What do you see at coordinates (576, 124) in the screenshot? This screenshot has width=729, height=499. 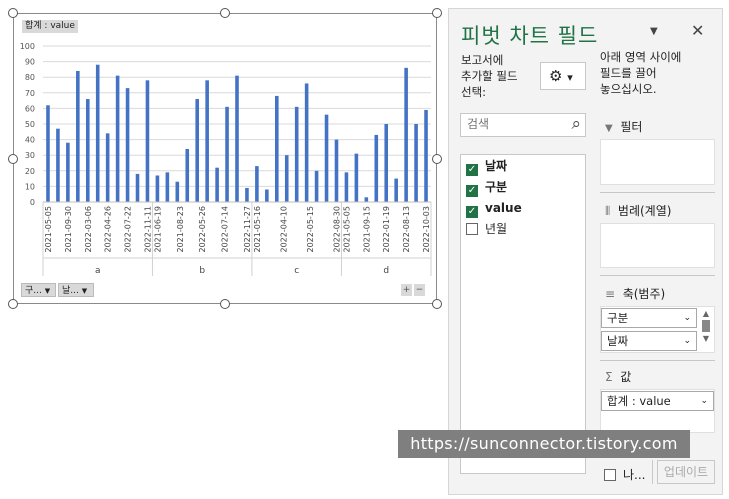 I see `search-icon: ⌕` at bounding box center [576, 124].